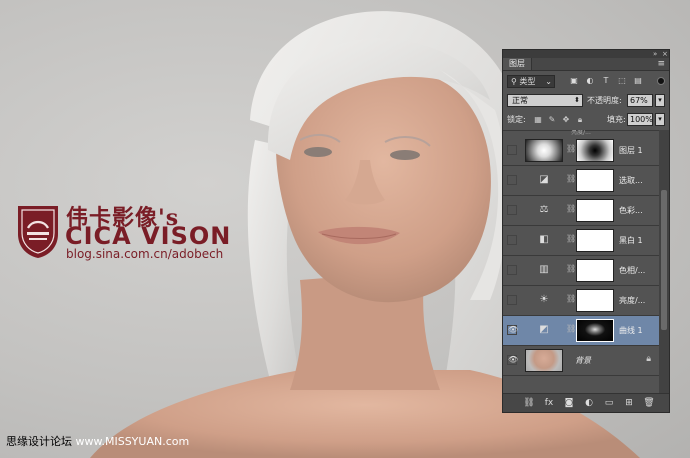  What do you see at coordinates (549, 403) in the screenshot?
I see `fx-icon: fx` at bounding box center [549, 403].